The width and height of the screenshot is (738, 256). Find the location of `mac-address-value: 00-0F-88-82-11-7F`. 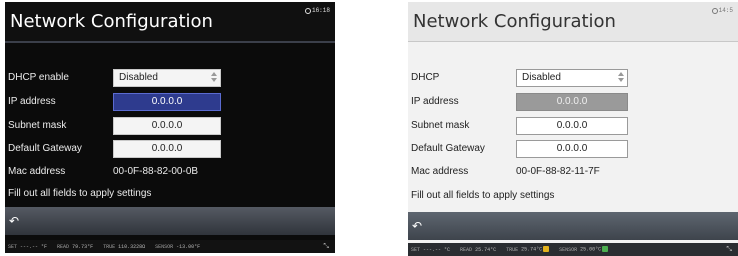

mac-address-value: 00-0F-88-82-11-7F is located at coordinates (558, 171).